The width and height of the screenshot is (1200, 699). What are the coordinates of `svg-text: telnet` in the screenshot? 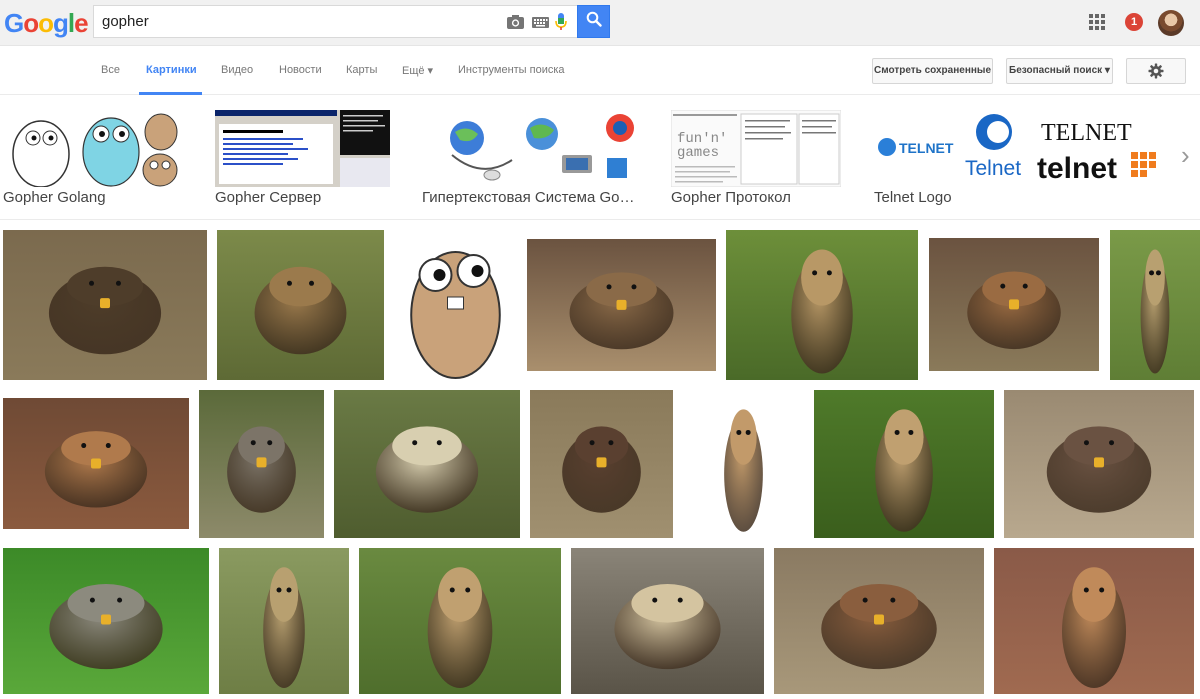 It's located at (1077, 168).